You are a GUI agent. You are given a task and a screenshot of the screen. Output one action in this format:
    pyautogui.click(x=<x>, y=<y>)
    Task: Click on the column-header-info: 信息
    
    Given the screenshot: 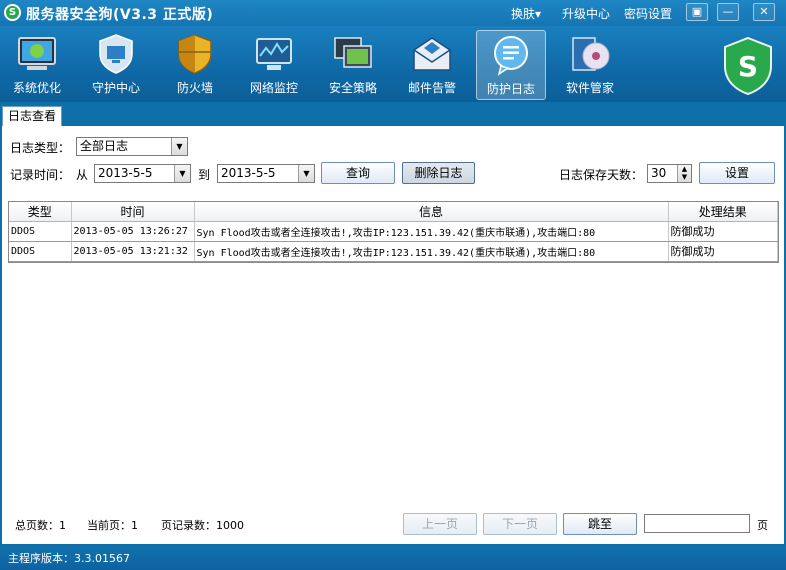 What is the action you would take?
    pyautogui.click(x=431, y=212)
    